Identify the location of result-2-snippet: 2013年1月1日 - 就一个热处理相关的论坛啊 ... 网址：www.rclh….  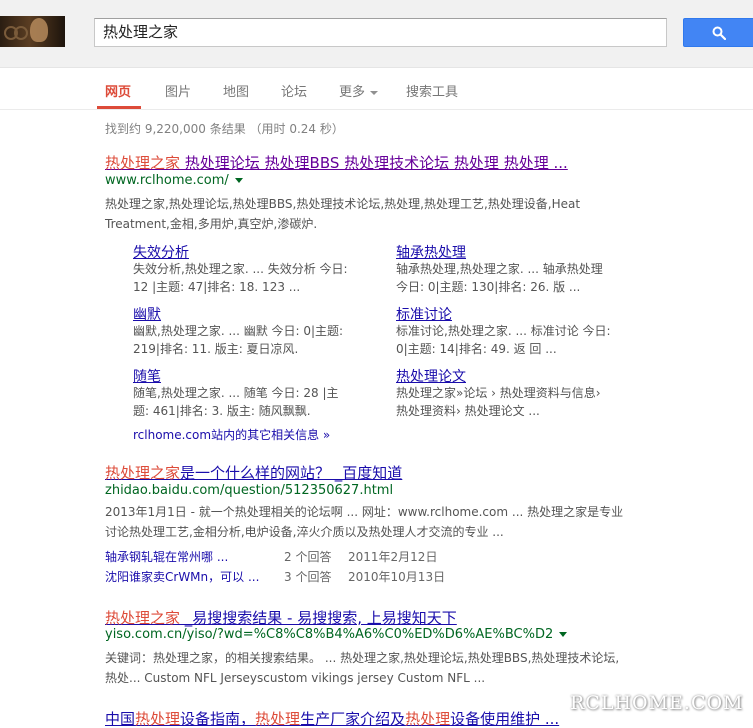
(364, 522).